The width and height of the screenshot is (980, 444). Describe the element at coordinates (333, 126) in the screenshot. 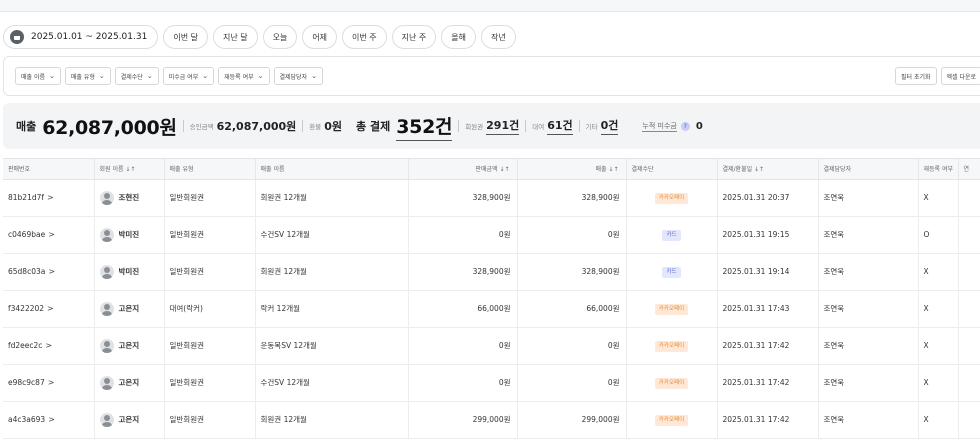

I see `refund-value: 0원` at that location.